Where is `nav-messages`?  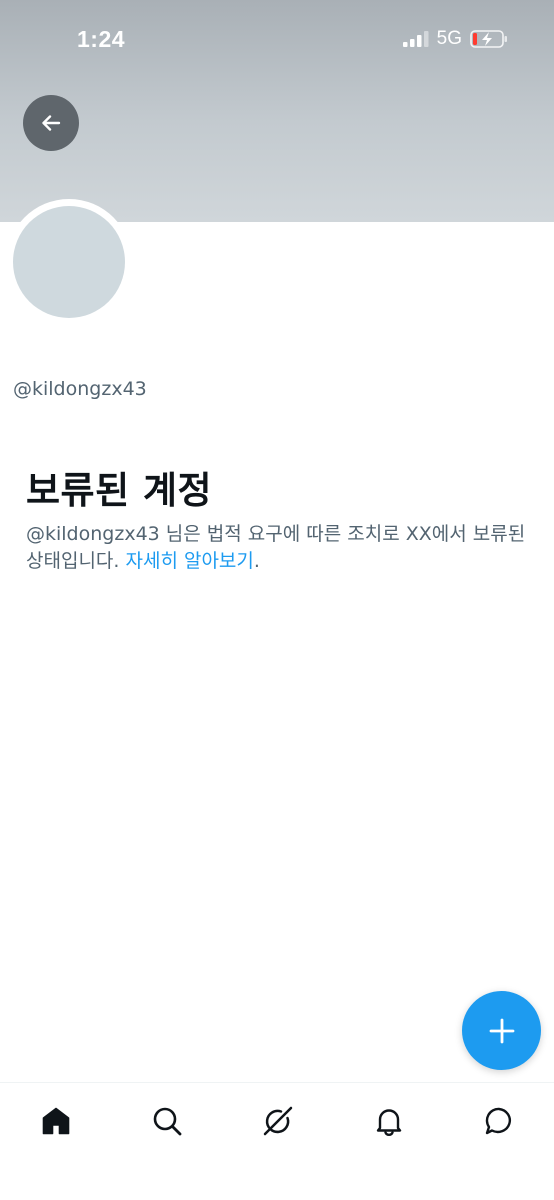 nav-messages is located at coordinates (499, 1121).